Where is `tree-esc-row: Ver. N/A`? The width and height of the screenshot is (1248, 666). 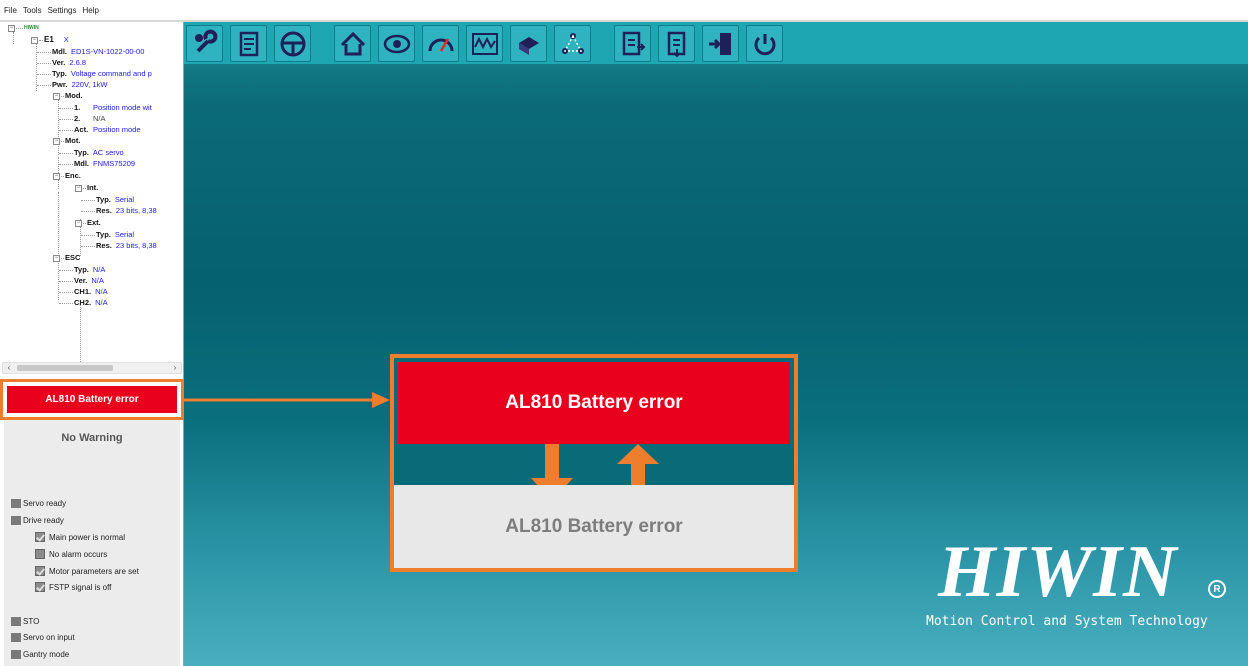
tree-esc-row: Ver. N/A is located at coordinates (81, 281).